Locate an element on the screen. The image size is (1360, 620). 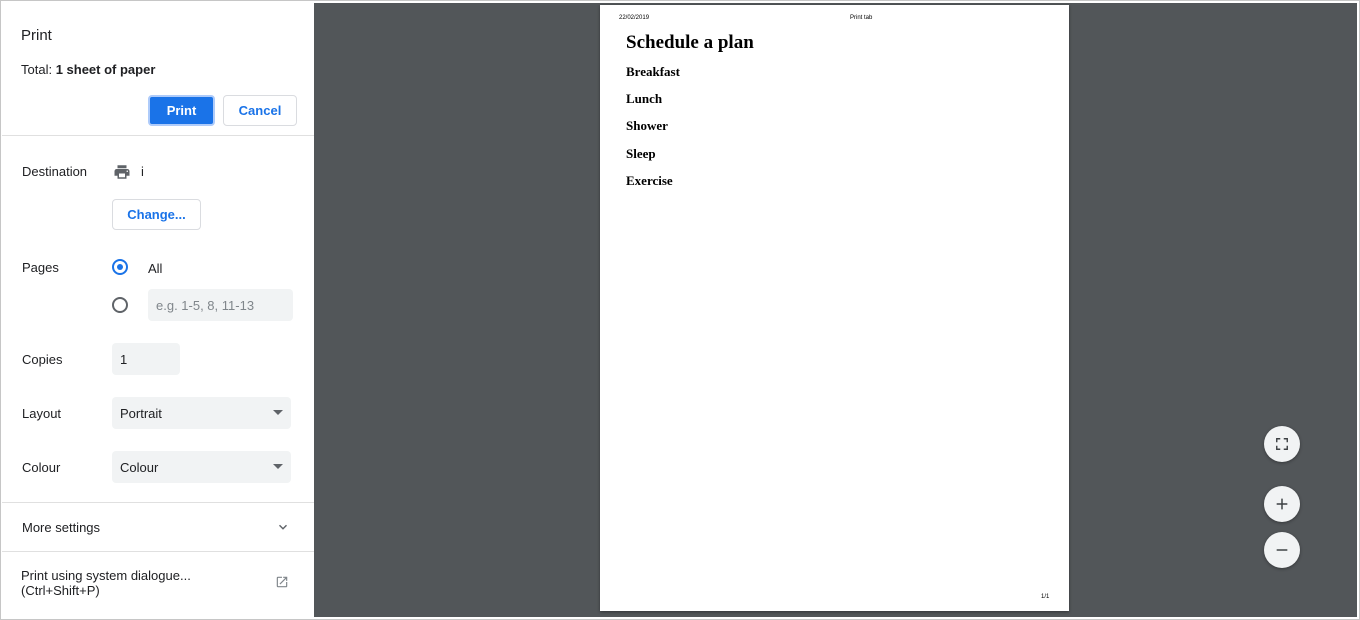
pages-label: Pages is located at coordinates (40, 267).